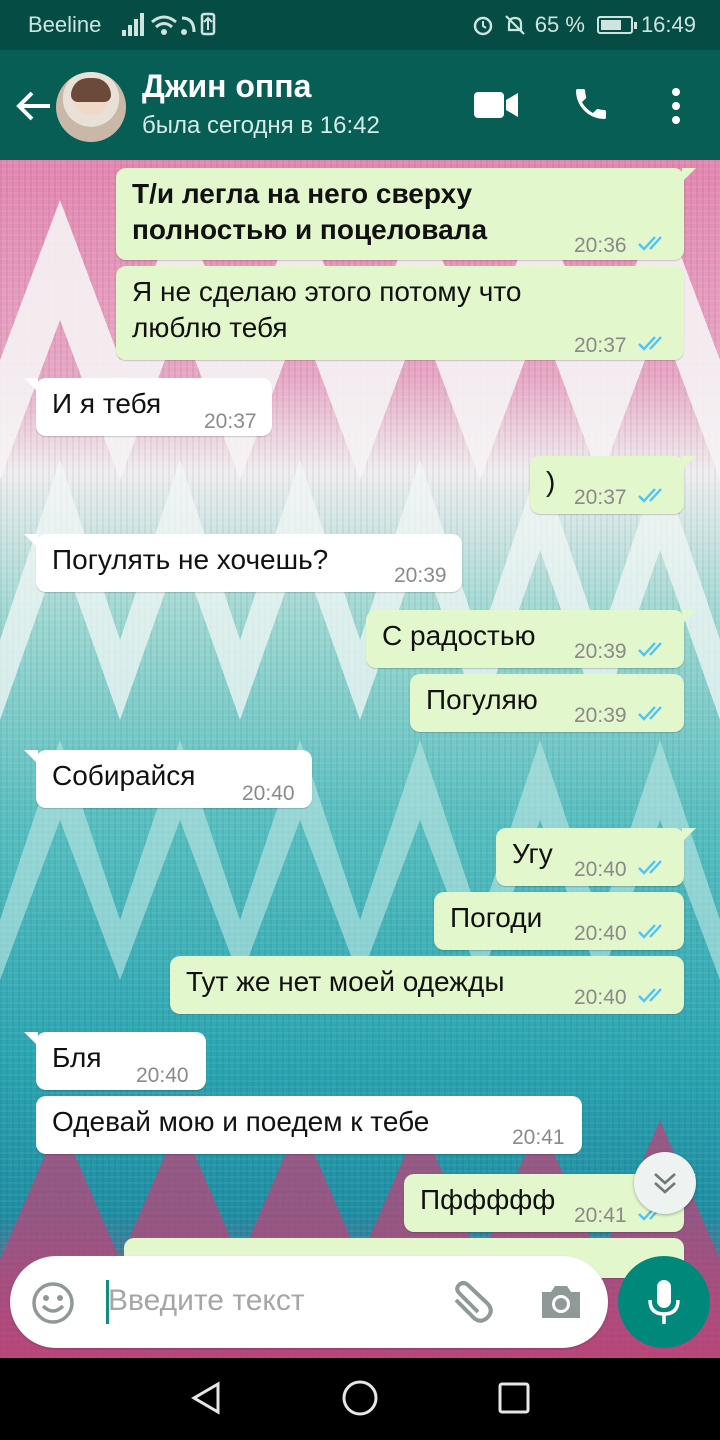  Describe the element at coordinates (473, 1303) in the screenshot. I see `attach-icon` at that location.